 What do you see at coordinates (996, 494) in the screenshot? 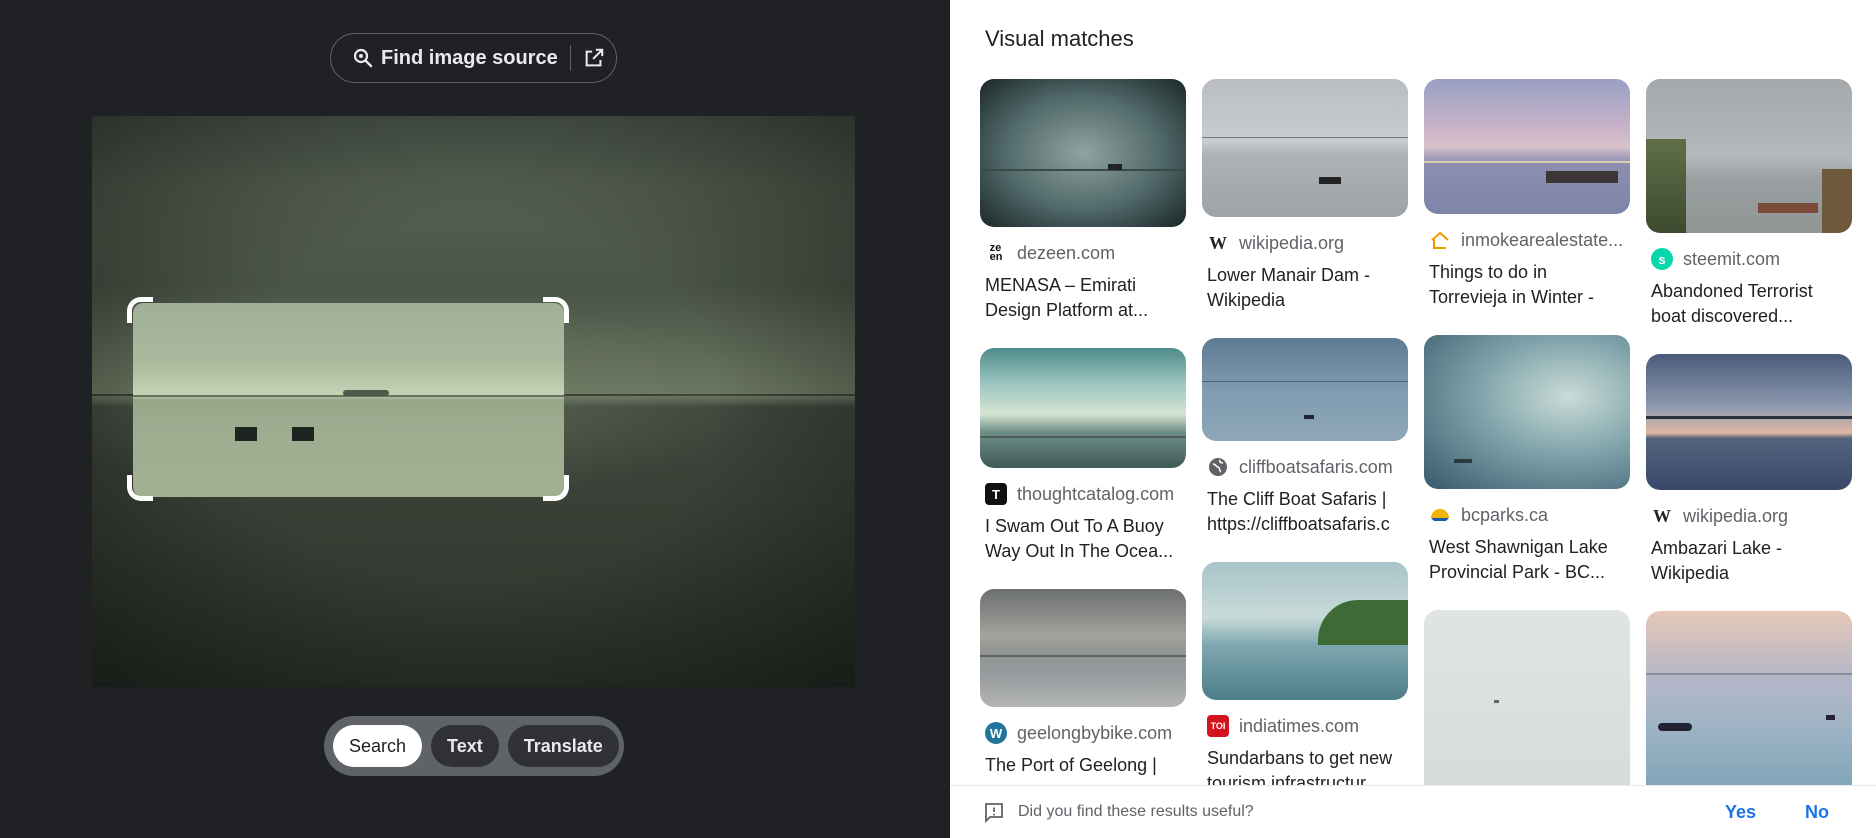
I see `thoughtcatalog-logo-icon: T` at bounding box center [996, 494].